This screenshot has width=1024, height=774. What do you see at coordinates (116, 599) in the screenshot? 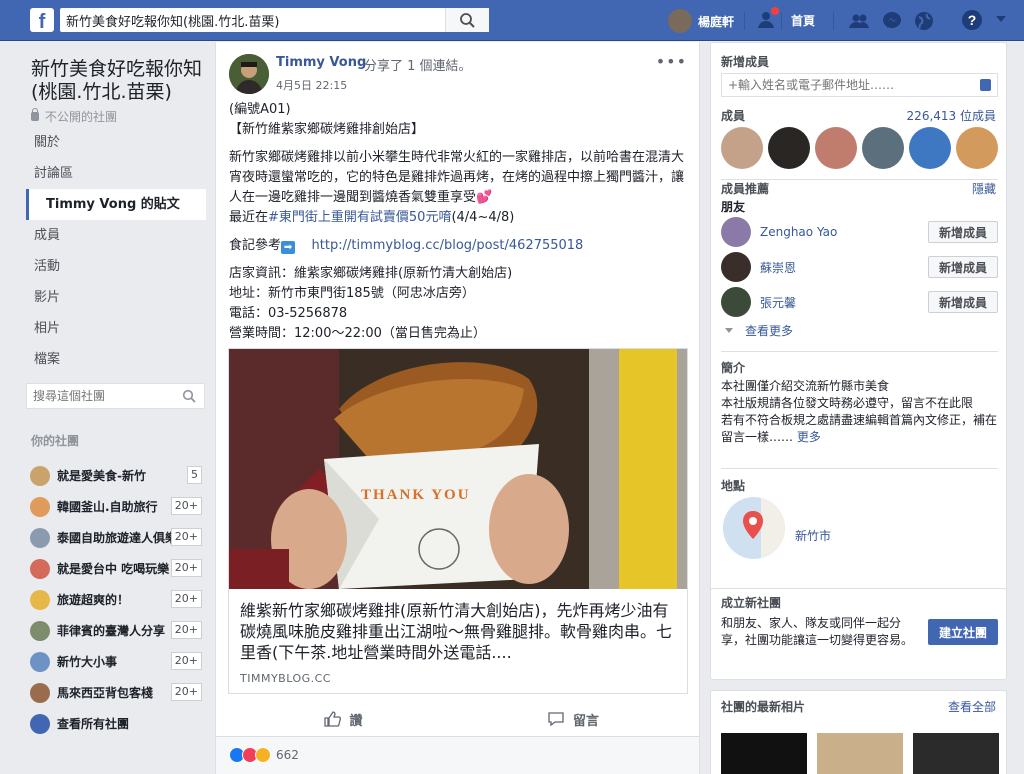
I see `group-list-item: 旅遊超爽的！ 20+` at bounding box center [116, 599].